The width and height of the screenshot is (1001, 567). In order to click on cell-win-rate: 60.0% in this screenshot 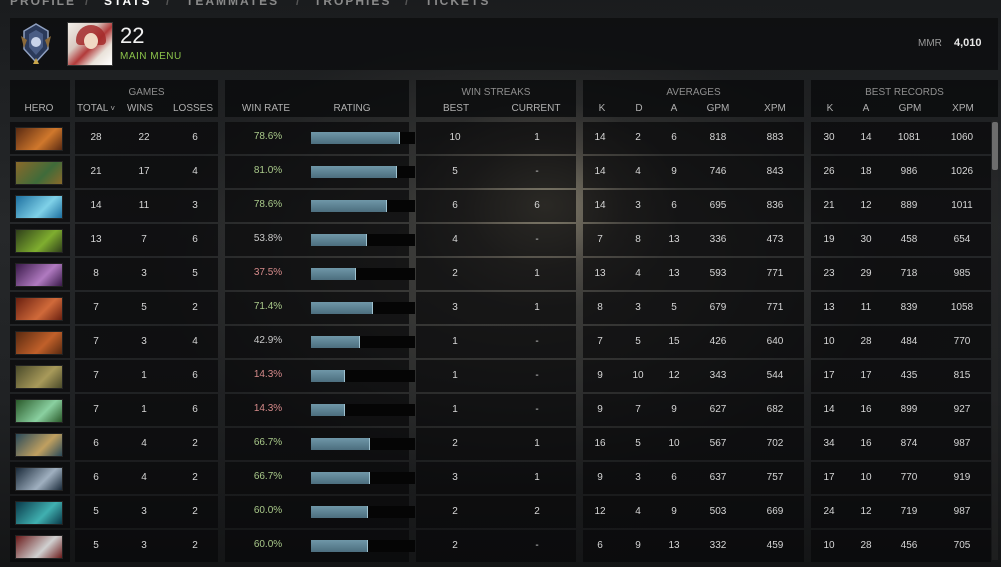, I will do `click(268, 510)`.